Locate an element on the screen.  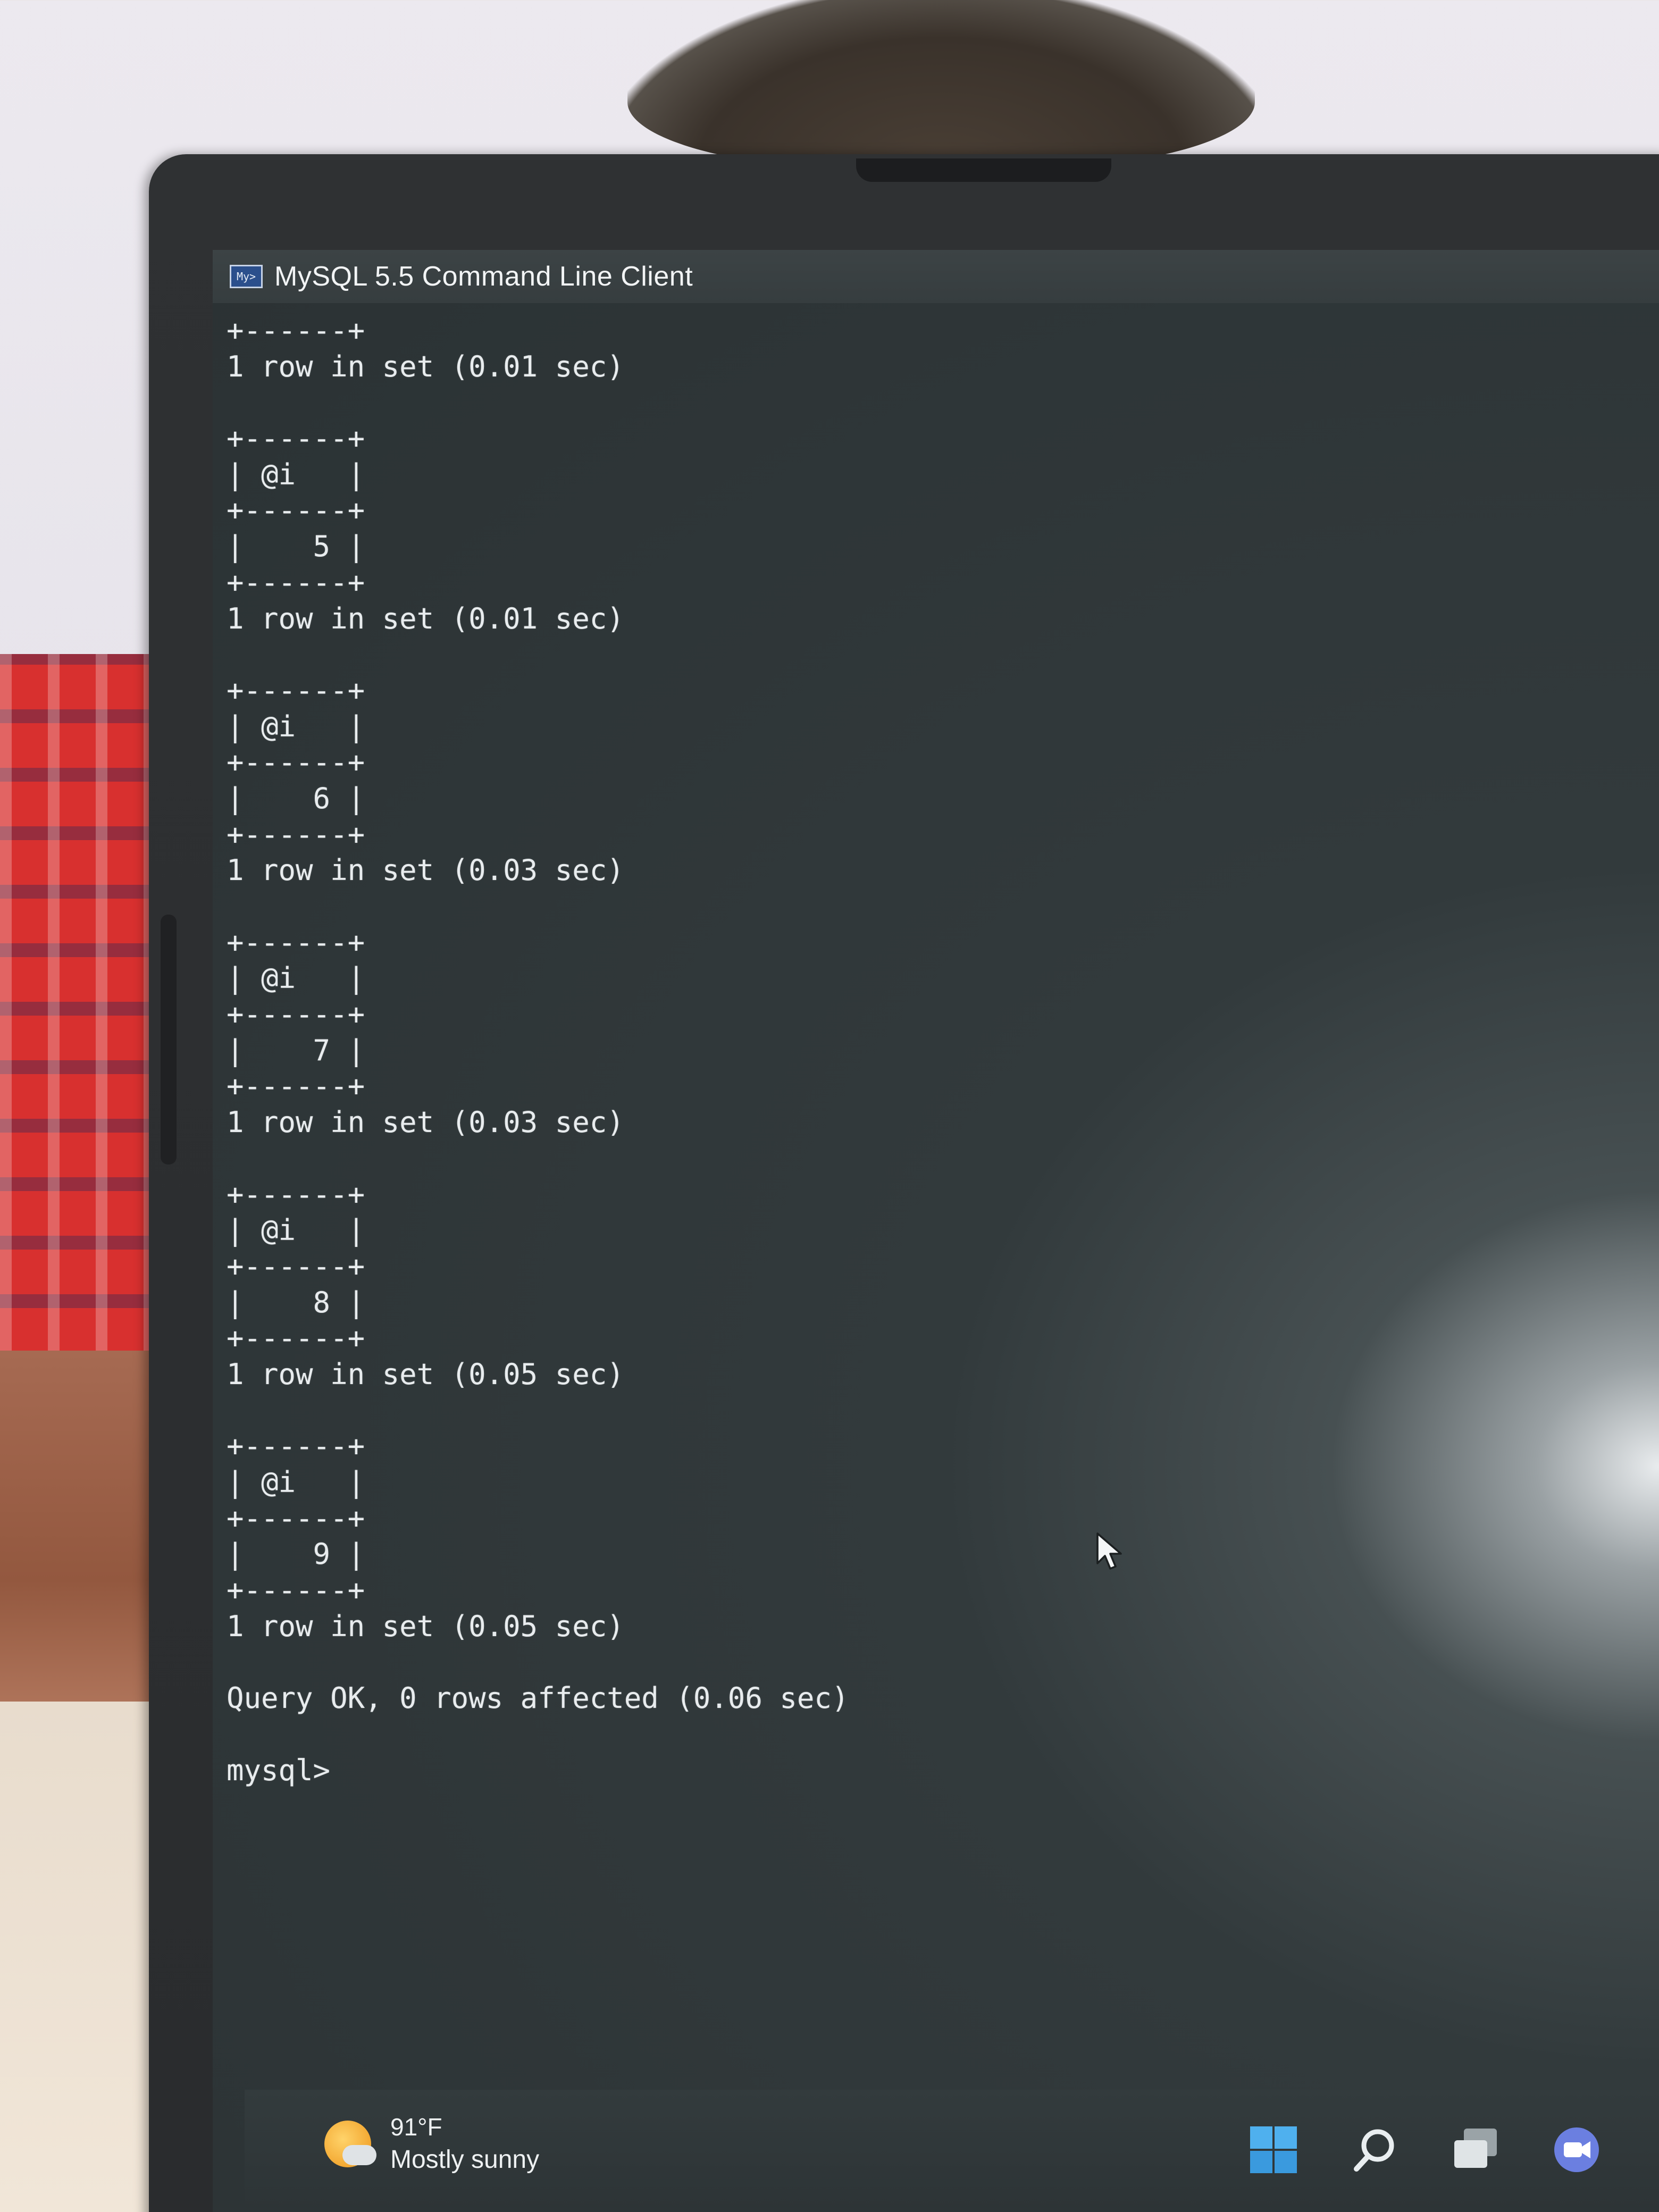
search-icon is located at coordinates (1374, 2150).